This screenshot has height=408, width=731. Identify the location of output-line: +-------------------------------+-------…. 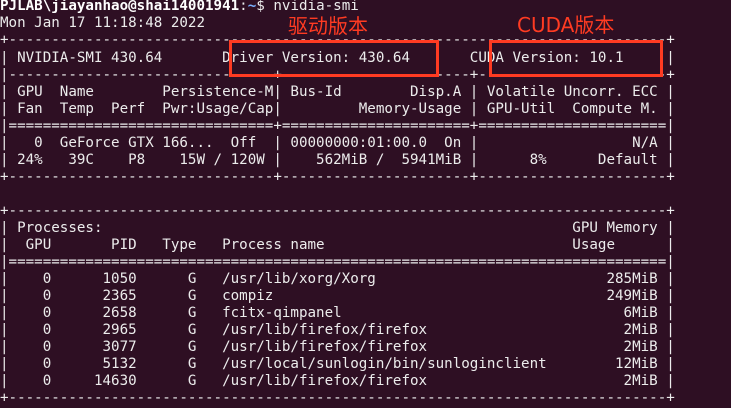
(337, 177).